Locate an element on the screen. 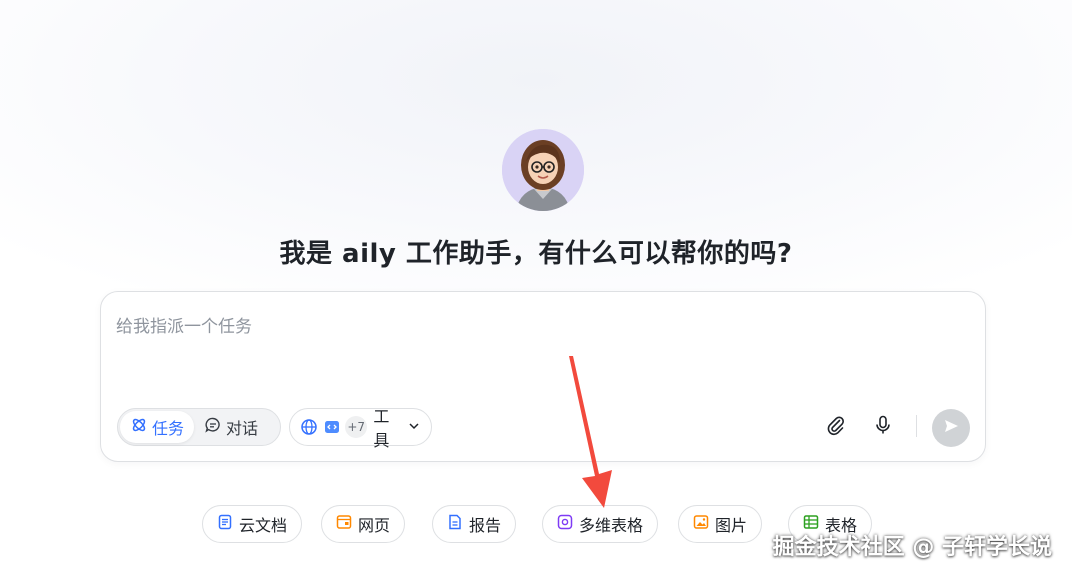 The image size is (1072, 578). quick-action-label: 报告 is located at coordinates (485, 525).